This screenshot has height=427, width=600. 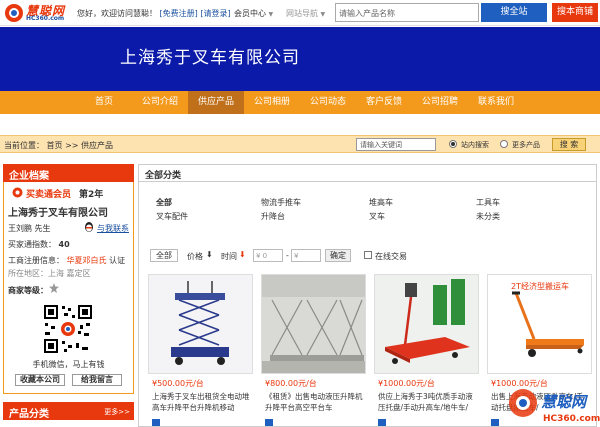 I want to click on product-name: 《租赁》出售电动液压升降机升降平台高空平台车, so click(x=315, y=402).